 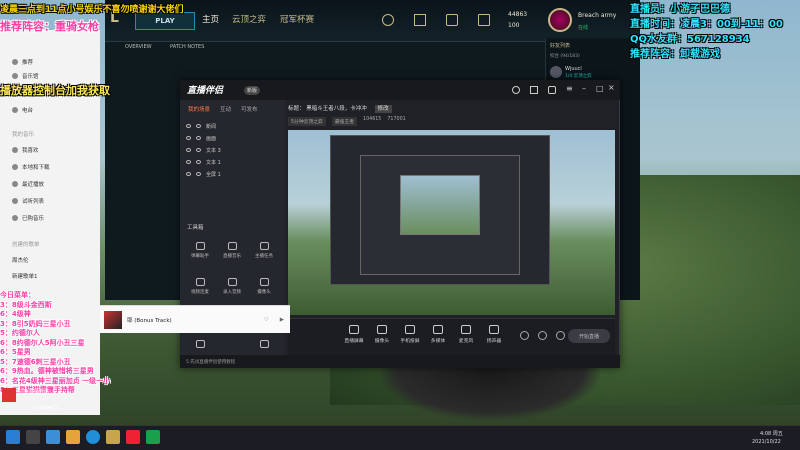 I want to click on gear-icon, so click(x=560, y=335).